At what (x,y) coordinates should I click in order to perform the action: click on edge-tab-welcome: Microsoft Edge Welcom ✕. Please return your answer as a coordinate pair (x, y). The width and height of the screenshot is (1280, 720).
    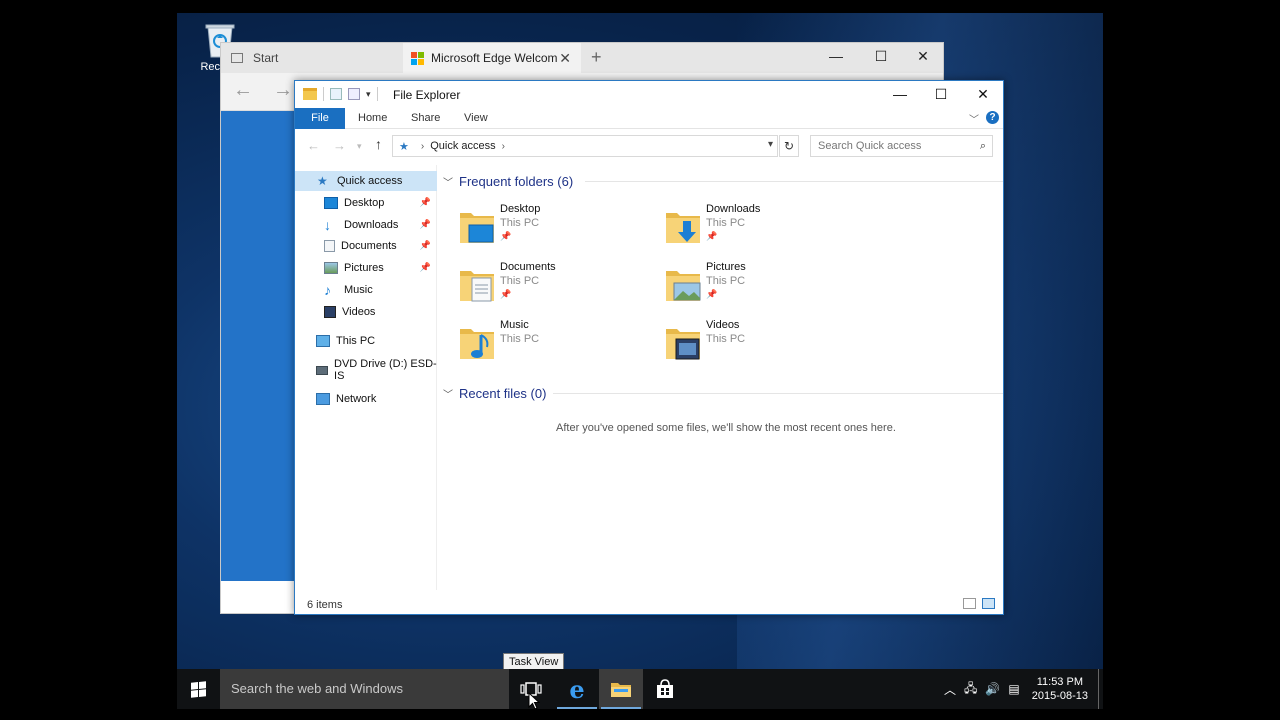
    Looking at the image, I should click on (492, 58).